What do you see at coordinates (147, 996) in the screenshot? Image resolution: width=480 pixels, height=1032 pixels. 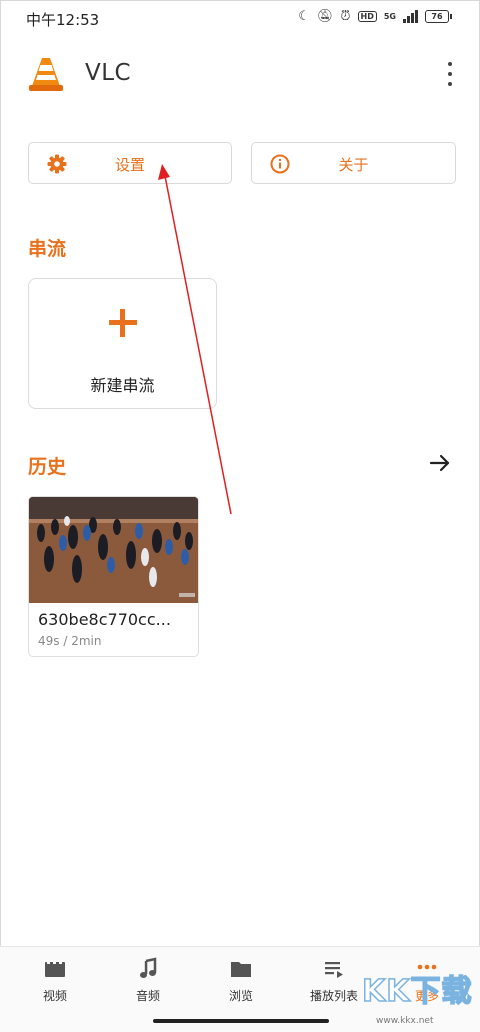 I see `nav-label-audio: 音频` at bounding box center [147, 996].